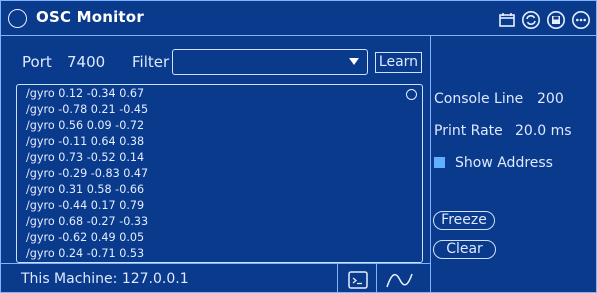 The image size is (597, 293). What do you see at coordinates (216, 263) in the screenshot?
I see `status-divider` at bounding box center [216, 263].